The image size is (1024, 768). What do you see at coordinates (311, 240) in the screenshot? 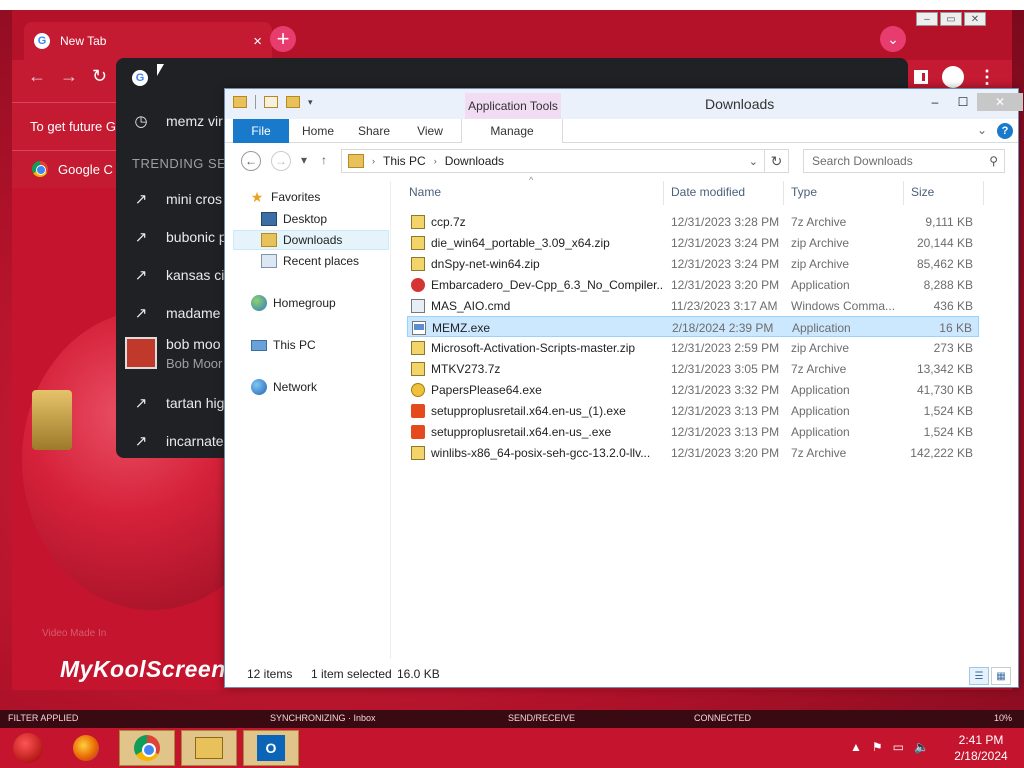
I see `nav-downloads: Downloads` at bounding box center [311, 240].